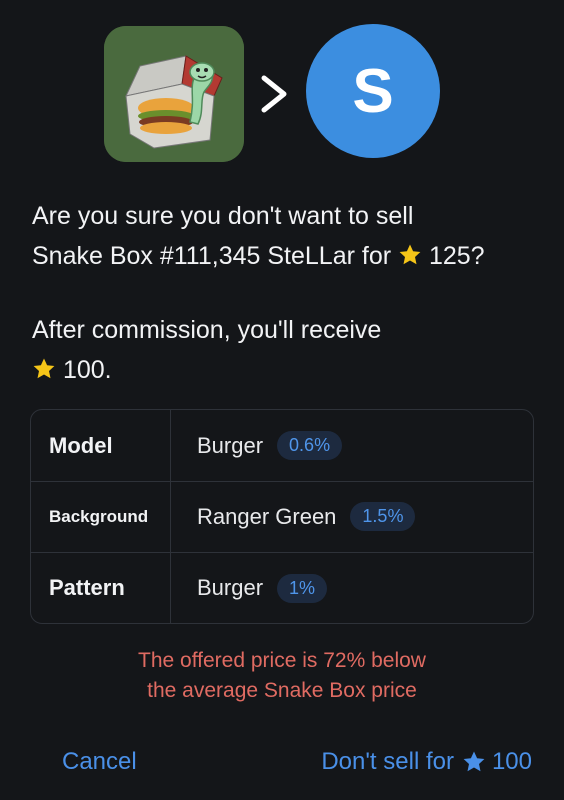  I want to click on attribute-value-cell: Ranger Green 1.5%, so click(306, 516).